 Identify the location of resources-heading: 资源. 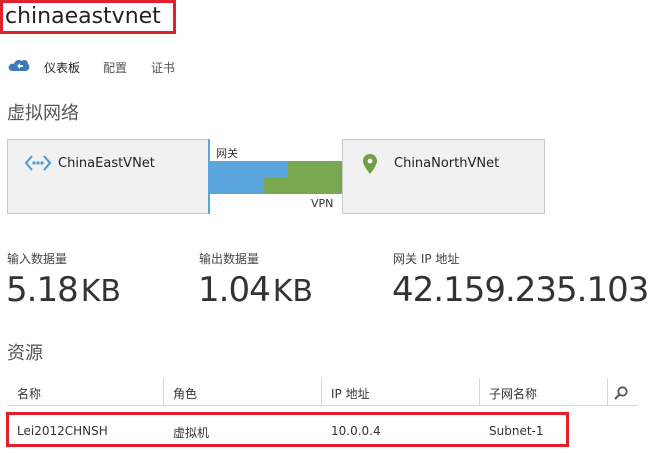
(25, 353).